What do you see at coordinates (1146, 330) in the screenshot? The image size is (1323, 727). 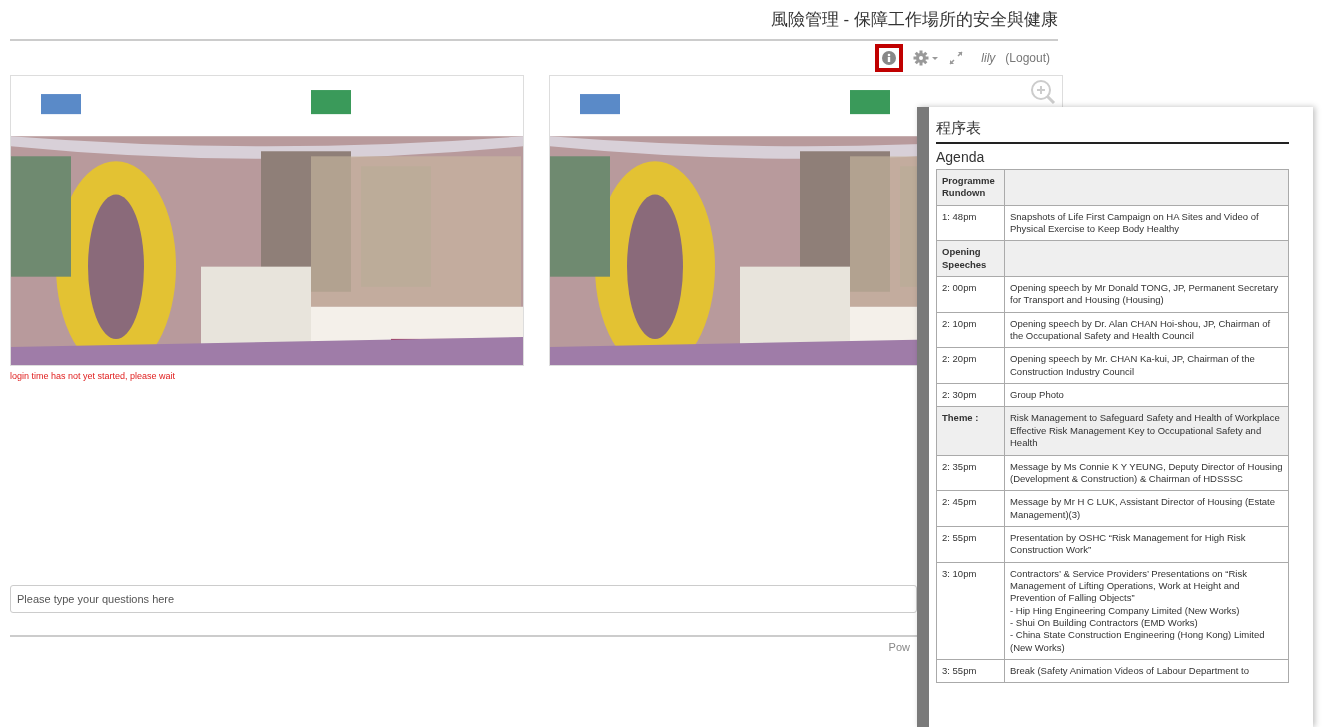 I see `description-cell: Opening speech by Dr. Alan CHAN Hoi-shou, JP, Chairman of the Occupational Safety and Health Council` at bounding box center [1146, 330].